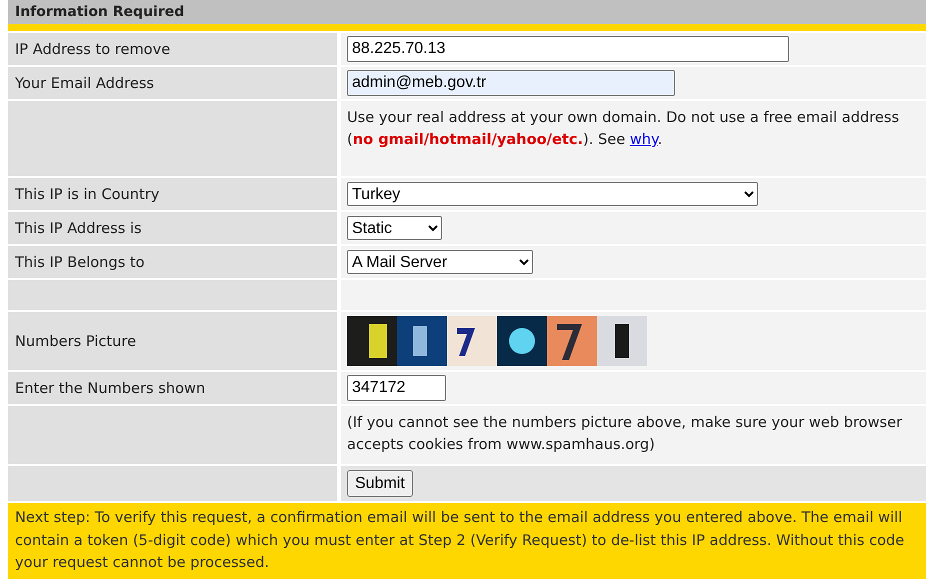 This screenshot has height=580, width=926. I want to click on help-text: Use your real address at your own domain. Do not use a free email address (no gmail/hotmail/yahoo/etc.). See why., so click(623, 129).